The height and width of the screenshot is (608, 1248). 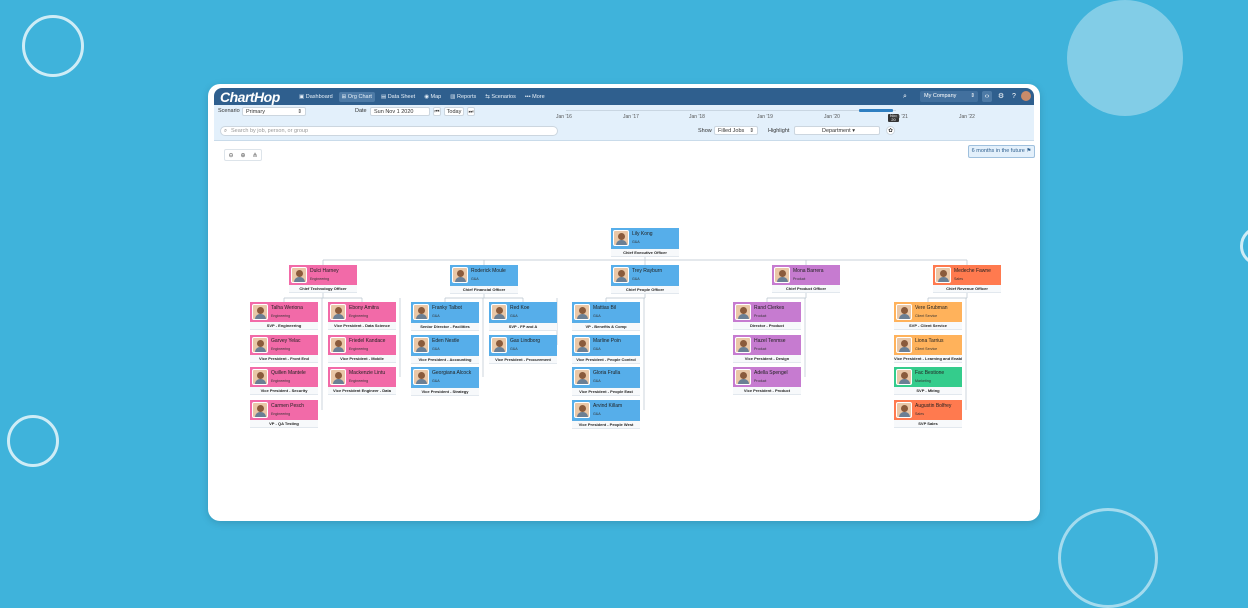 I want to click on person-name: Gas Lindborg, so click(x=525, y=341).